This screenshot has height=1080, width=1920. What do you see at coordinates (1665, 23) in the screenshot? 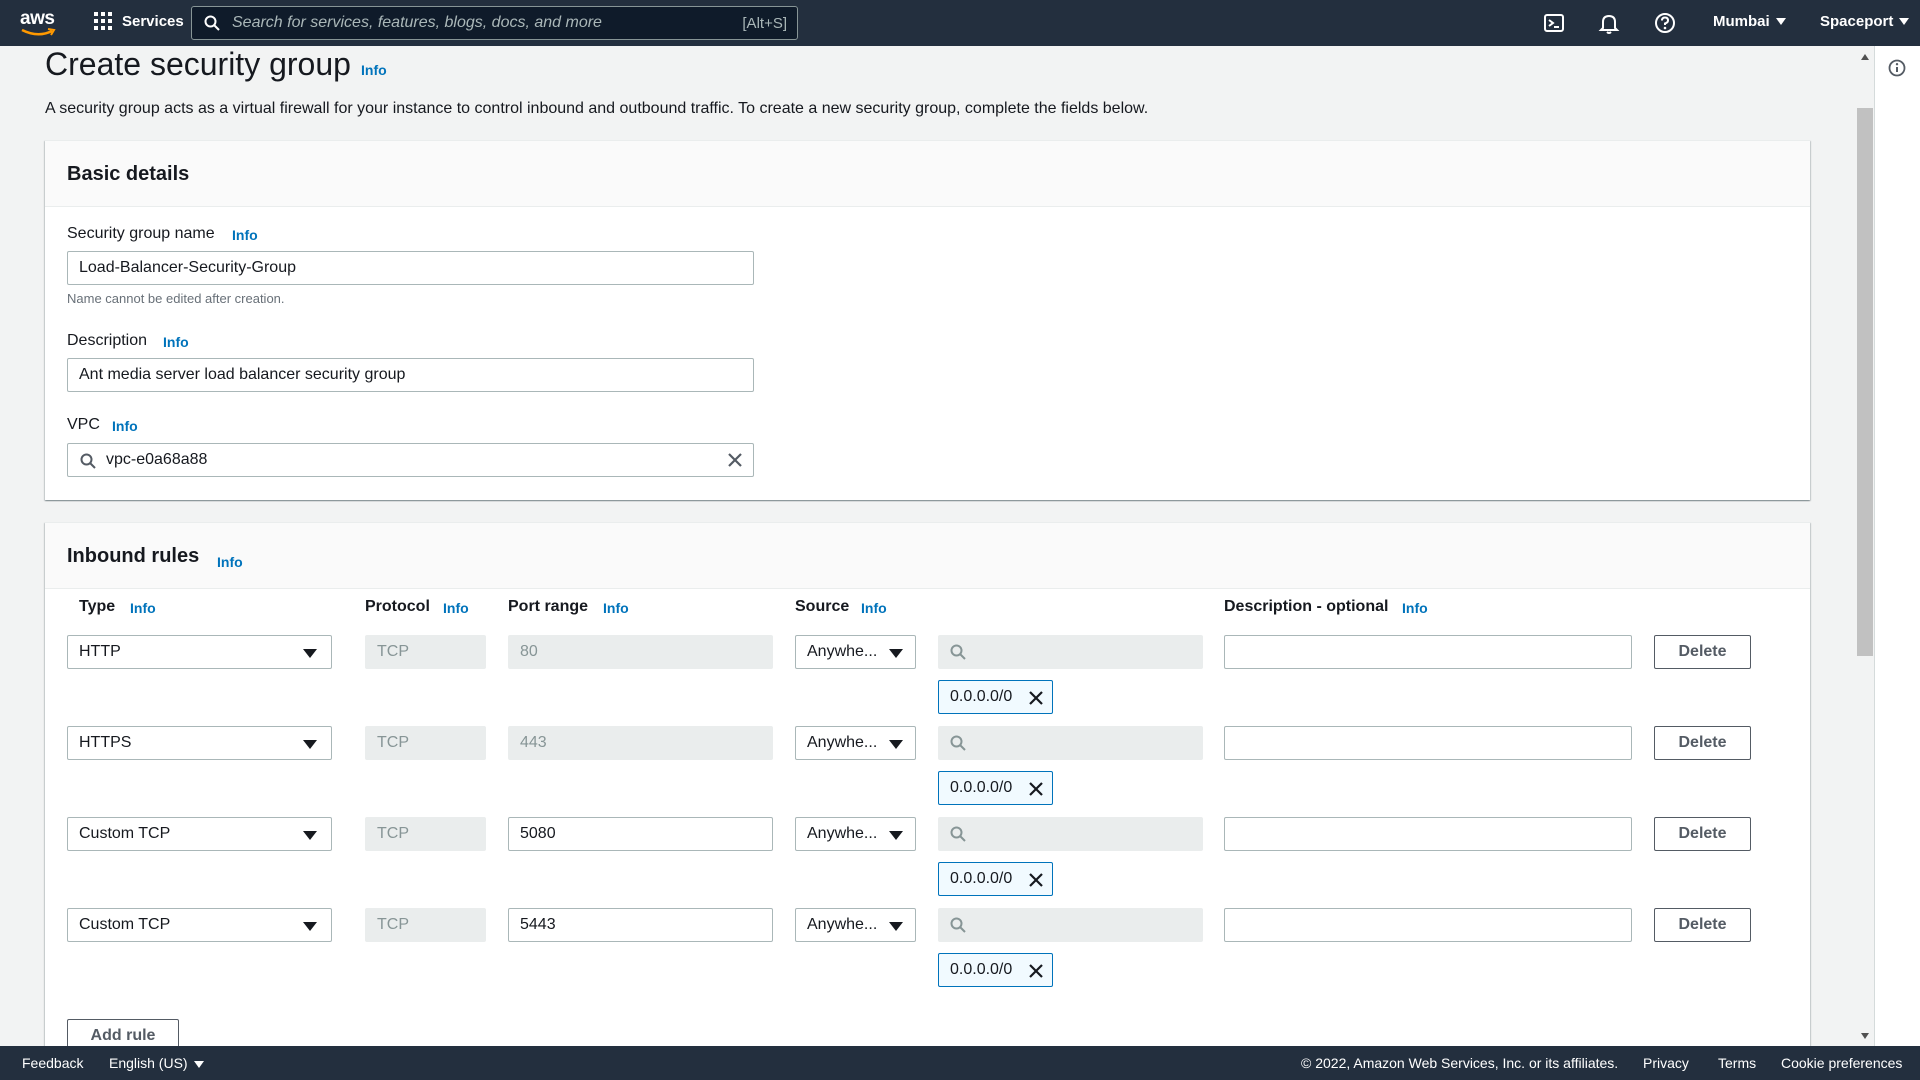
I see `help-icon` at bounding box center [1665, 23].